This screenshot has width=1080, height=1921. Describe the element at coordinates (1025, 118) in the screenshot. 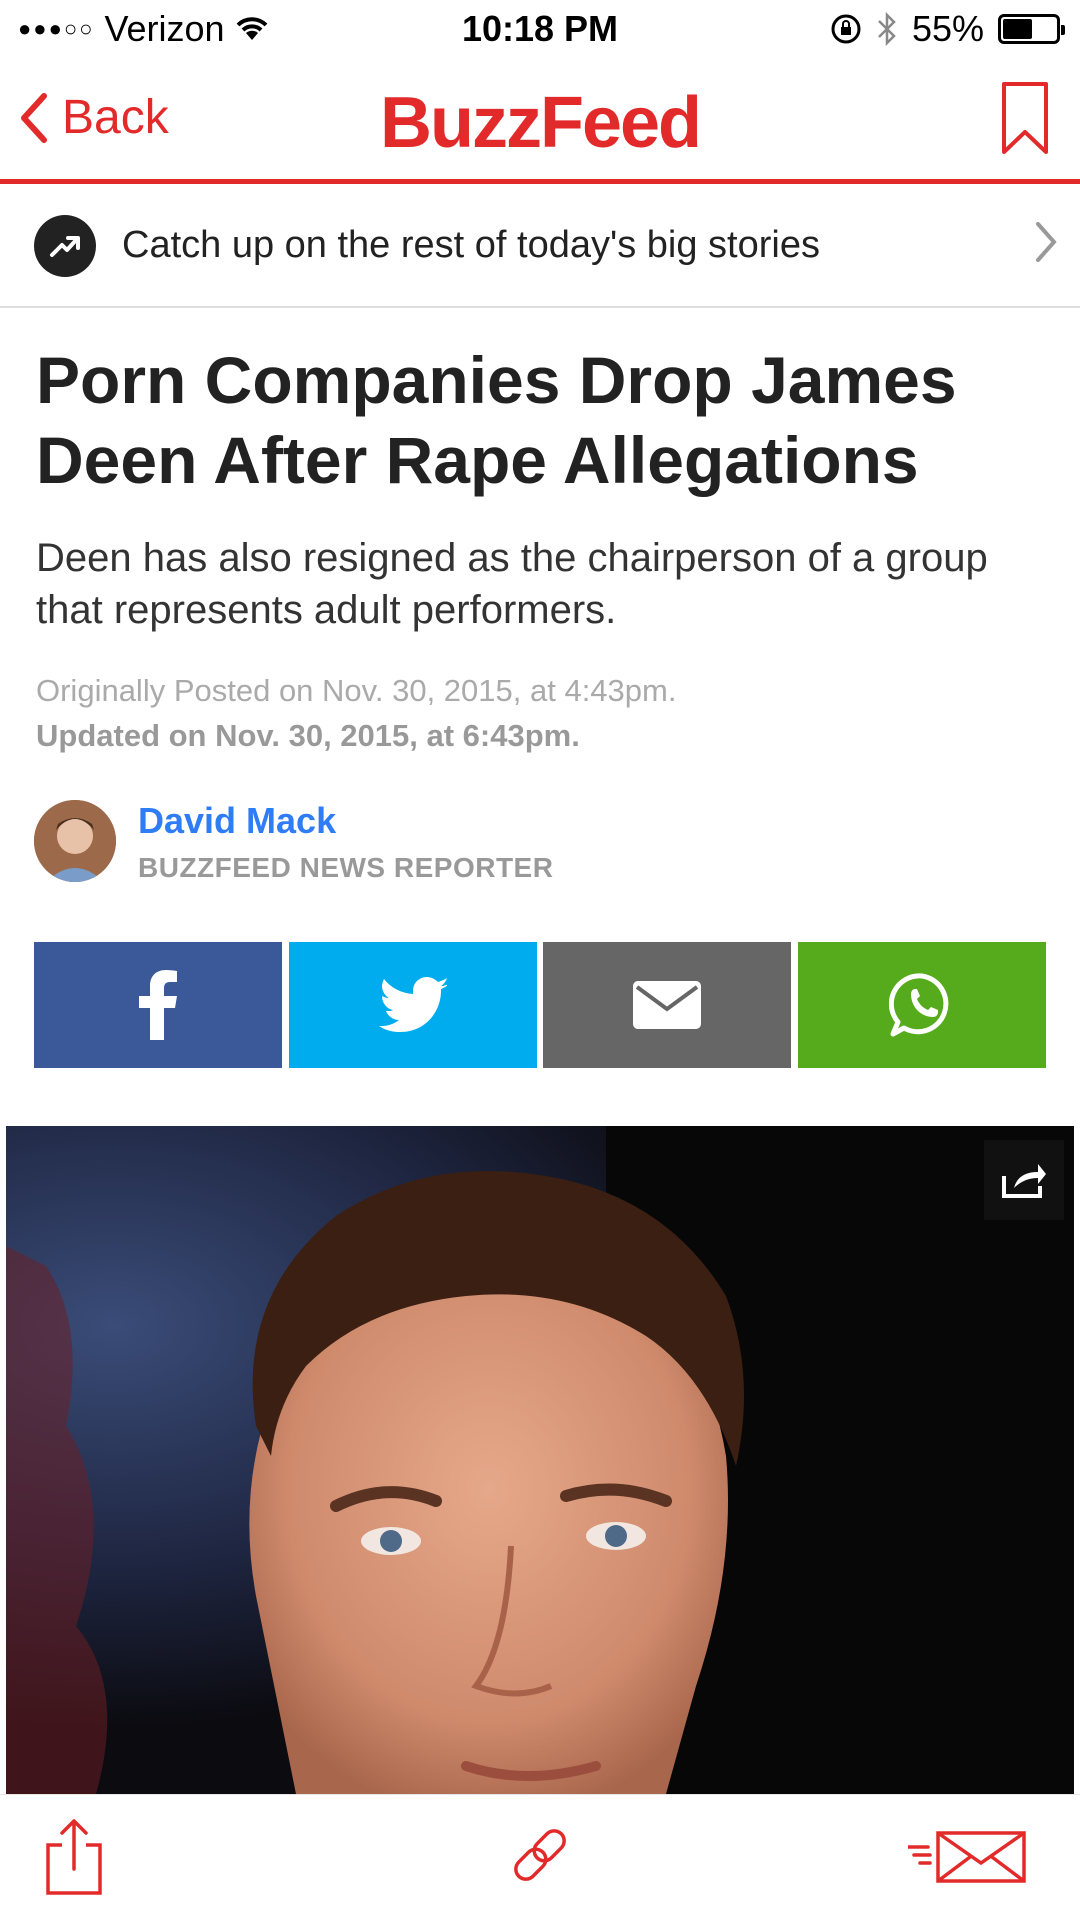

I see `bookmark-icon` at that location.